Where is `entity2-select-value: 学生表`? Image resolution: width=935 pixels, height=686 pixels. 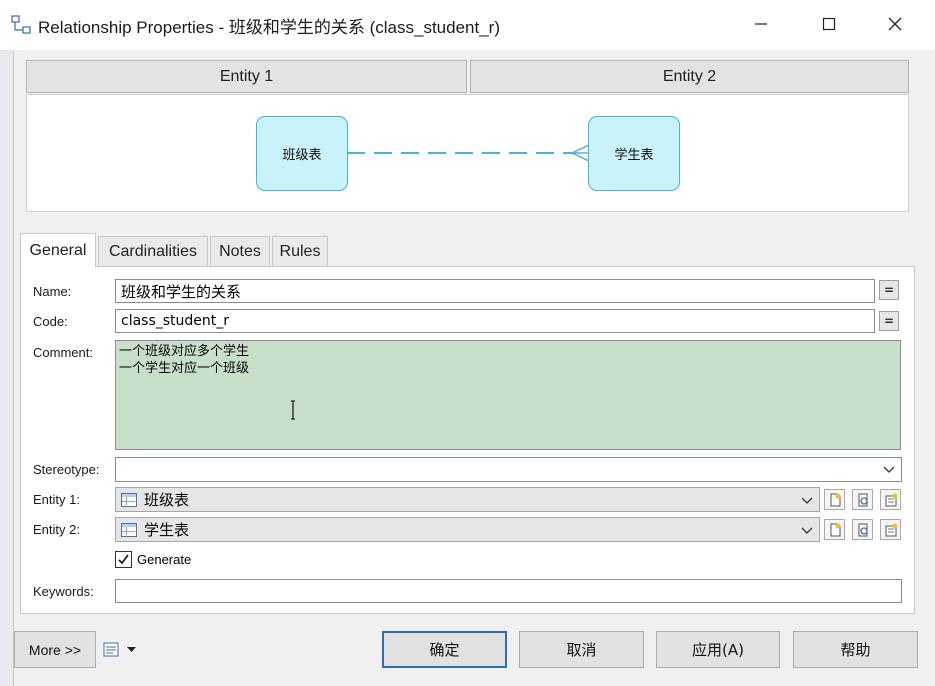
entity2-select-value: 学生表 is located at coordinates (167, 530).